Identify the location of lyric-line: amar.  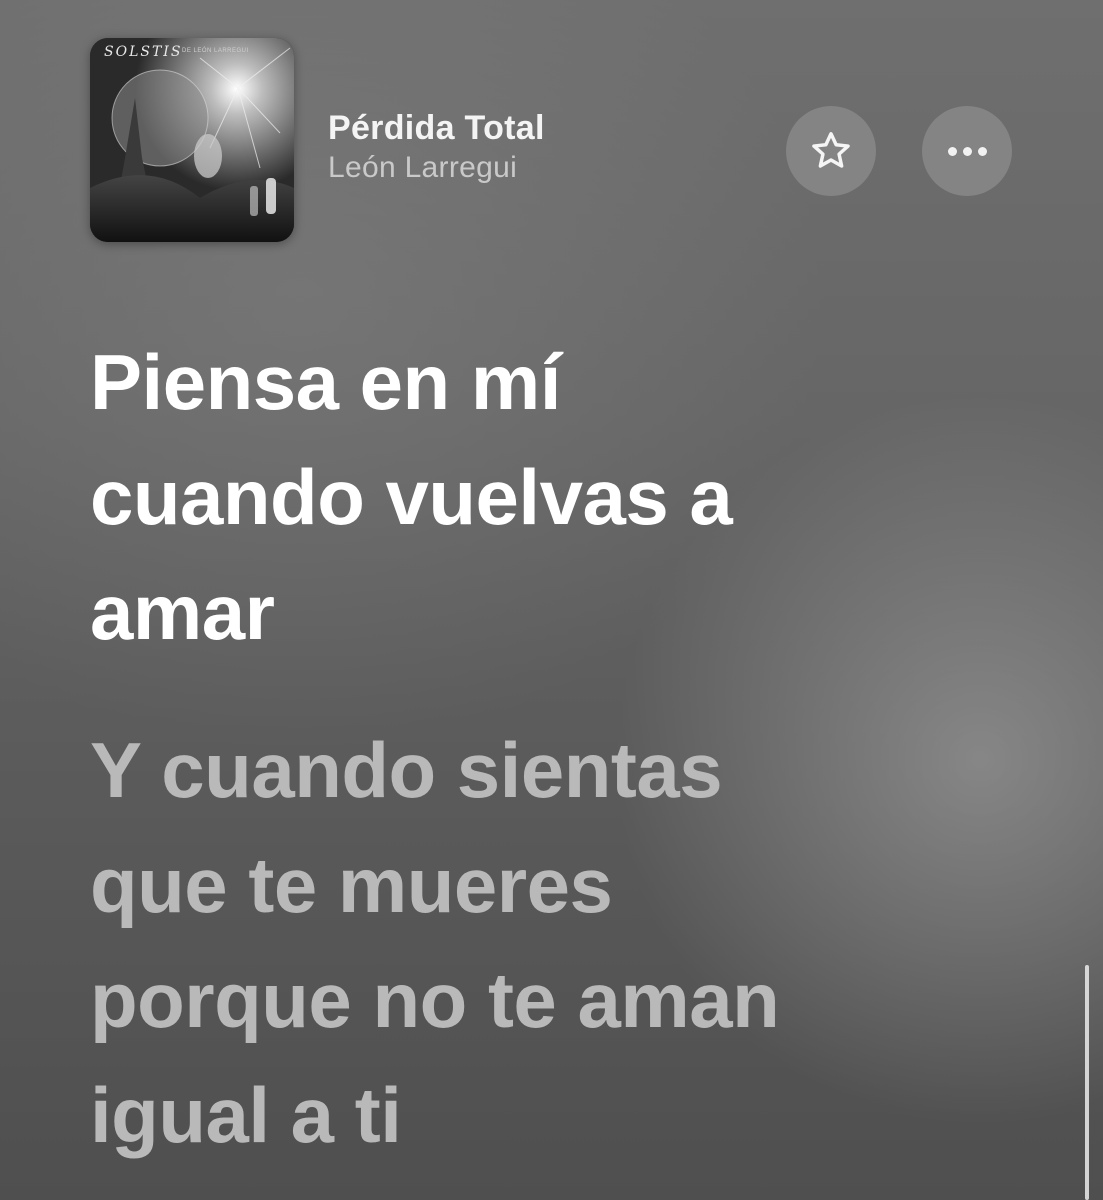
(182, 612).